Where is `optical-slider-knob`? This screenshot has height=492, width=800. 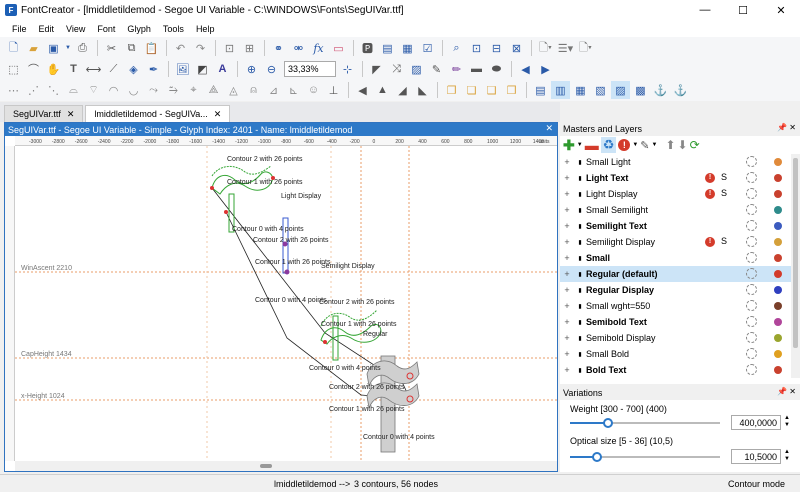
optical-slider-knob is located at coordinates (596, 457).